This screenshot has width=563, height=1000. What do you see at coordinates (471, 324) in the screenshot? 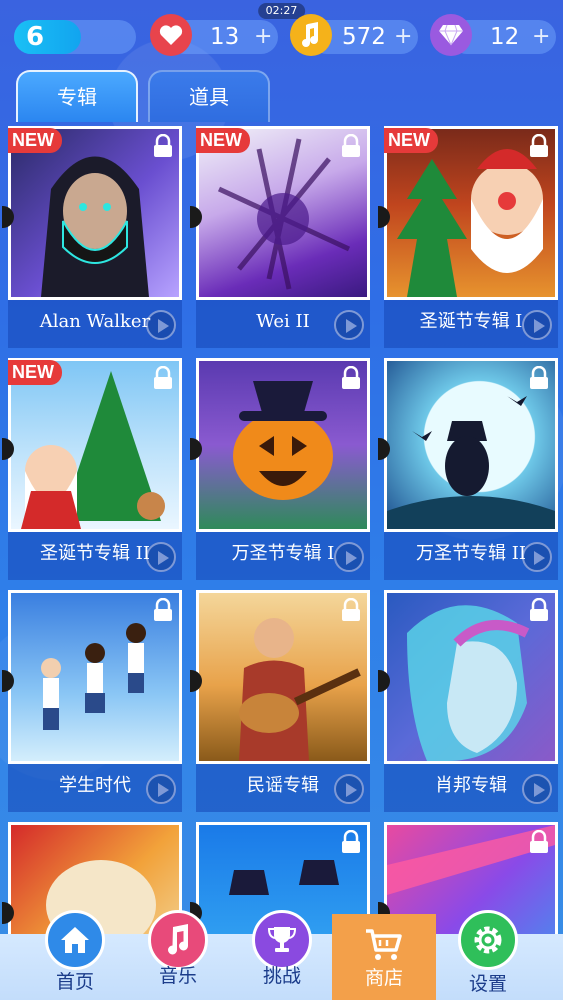
I see `album-title: 圣诞节专辑 I` at bounding box center [471, 324].